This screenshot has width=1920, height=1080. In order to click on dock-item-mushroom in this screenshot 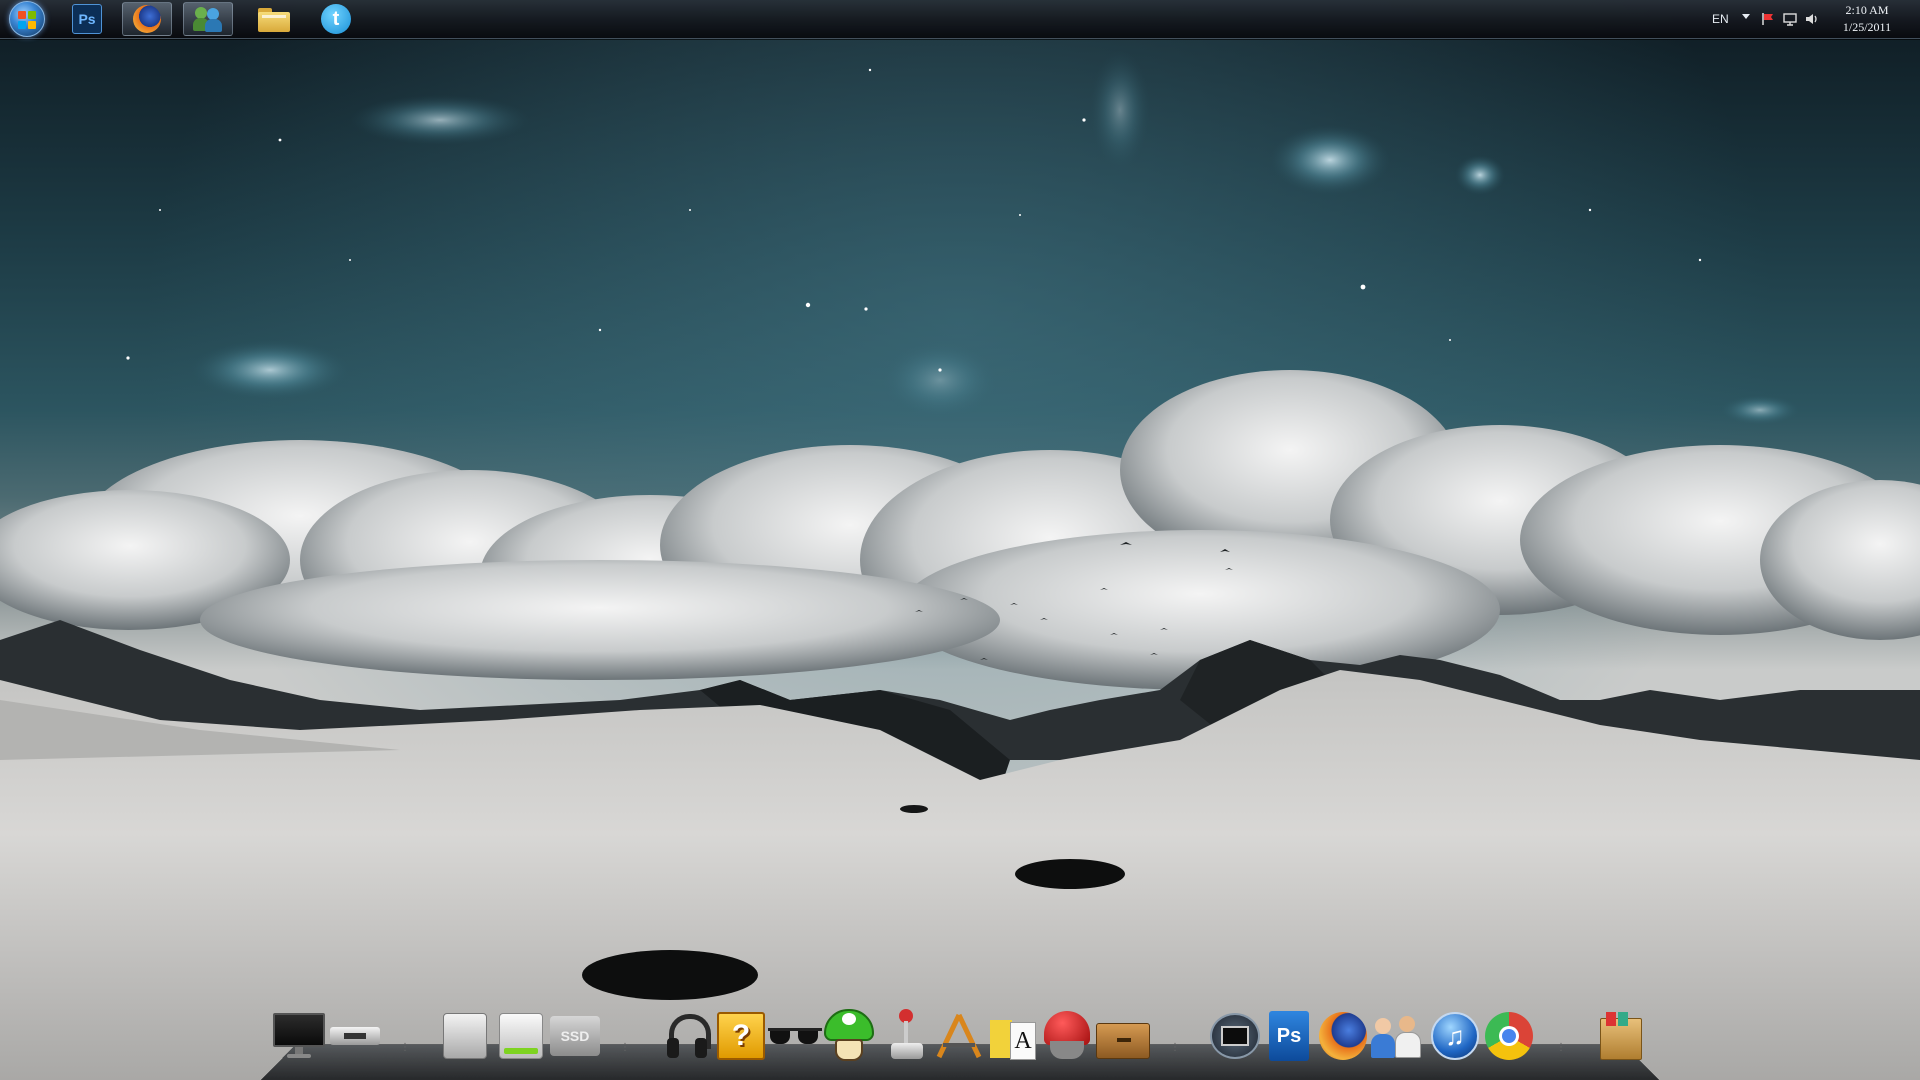, I will do `click(849, 1036)`.